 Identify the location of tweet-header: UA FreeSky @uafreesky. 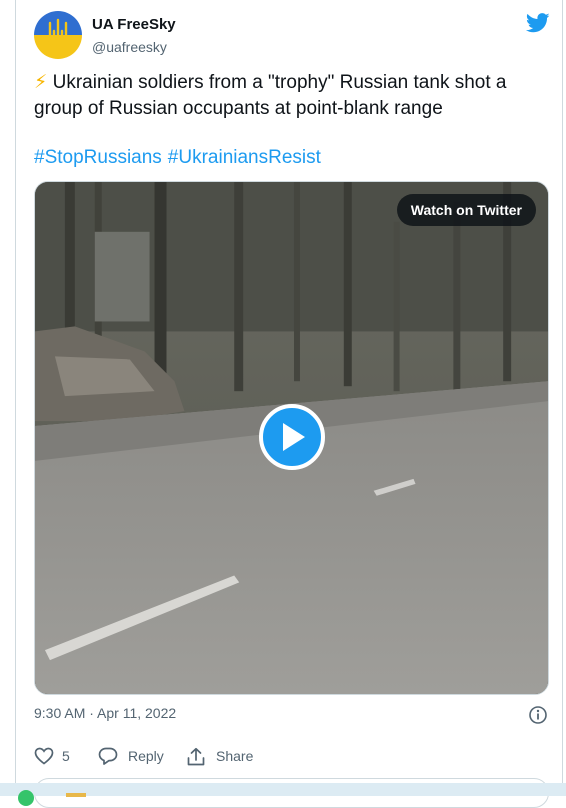
(292, 36).